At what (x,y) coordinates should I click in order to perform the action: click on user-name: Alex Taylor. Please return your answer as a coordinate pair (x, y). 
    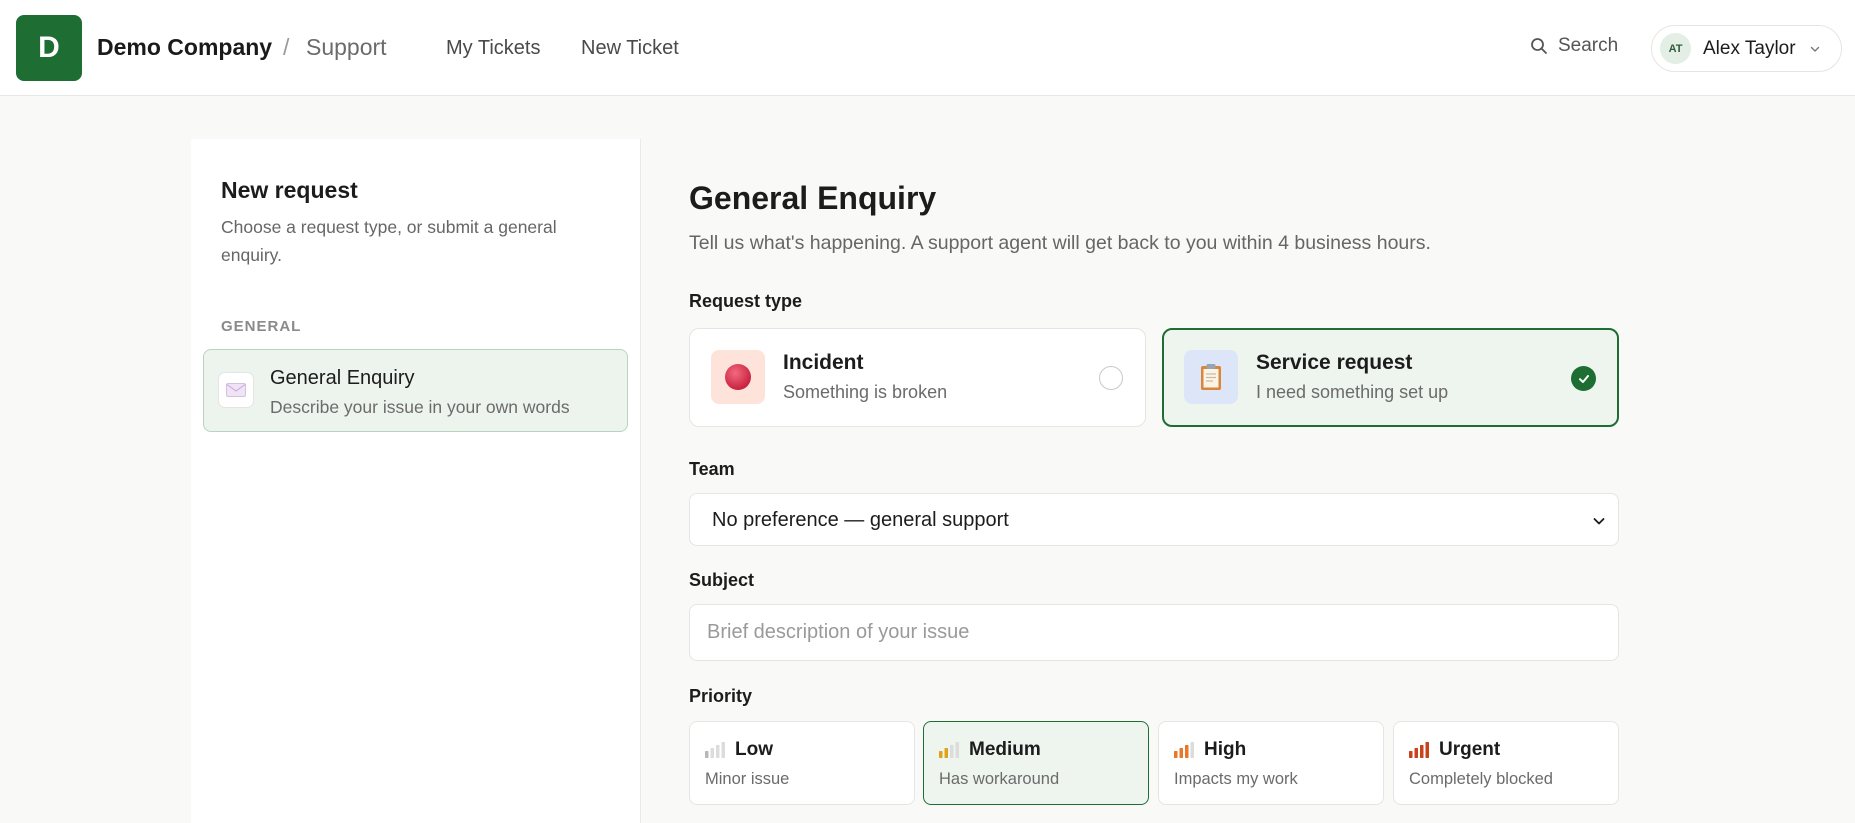
    Looking at the image, I should click on (1749, 48).